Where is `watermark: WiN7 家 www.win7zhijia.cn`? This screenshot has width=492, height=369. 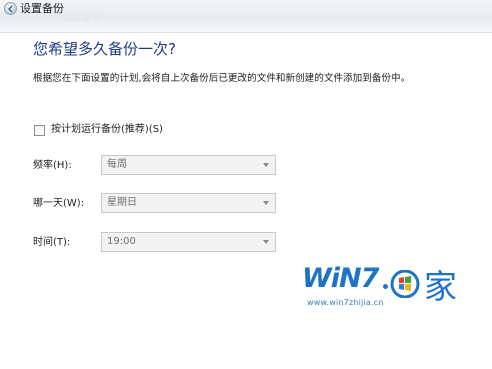 watermark: WiN7 家 www.win7zhijia.cn is located at coordinates (392, 298).